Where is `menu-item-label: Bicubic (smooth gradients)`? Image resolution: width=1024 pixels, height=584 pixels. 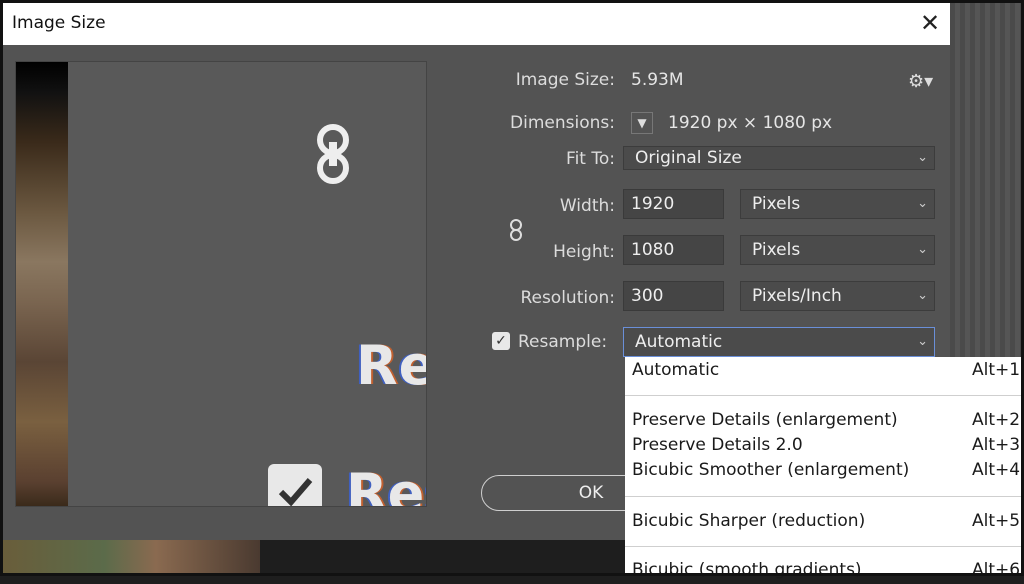 menu-item-label: Bicubic (smooth gradients) is located at coordinates (747, 570).